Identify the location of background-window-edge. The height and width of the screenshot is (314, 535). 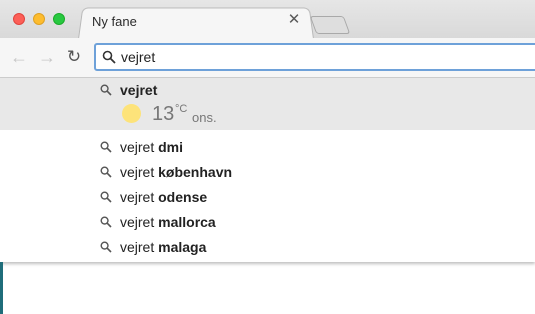
(1, 288).